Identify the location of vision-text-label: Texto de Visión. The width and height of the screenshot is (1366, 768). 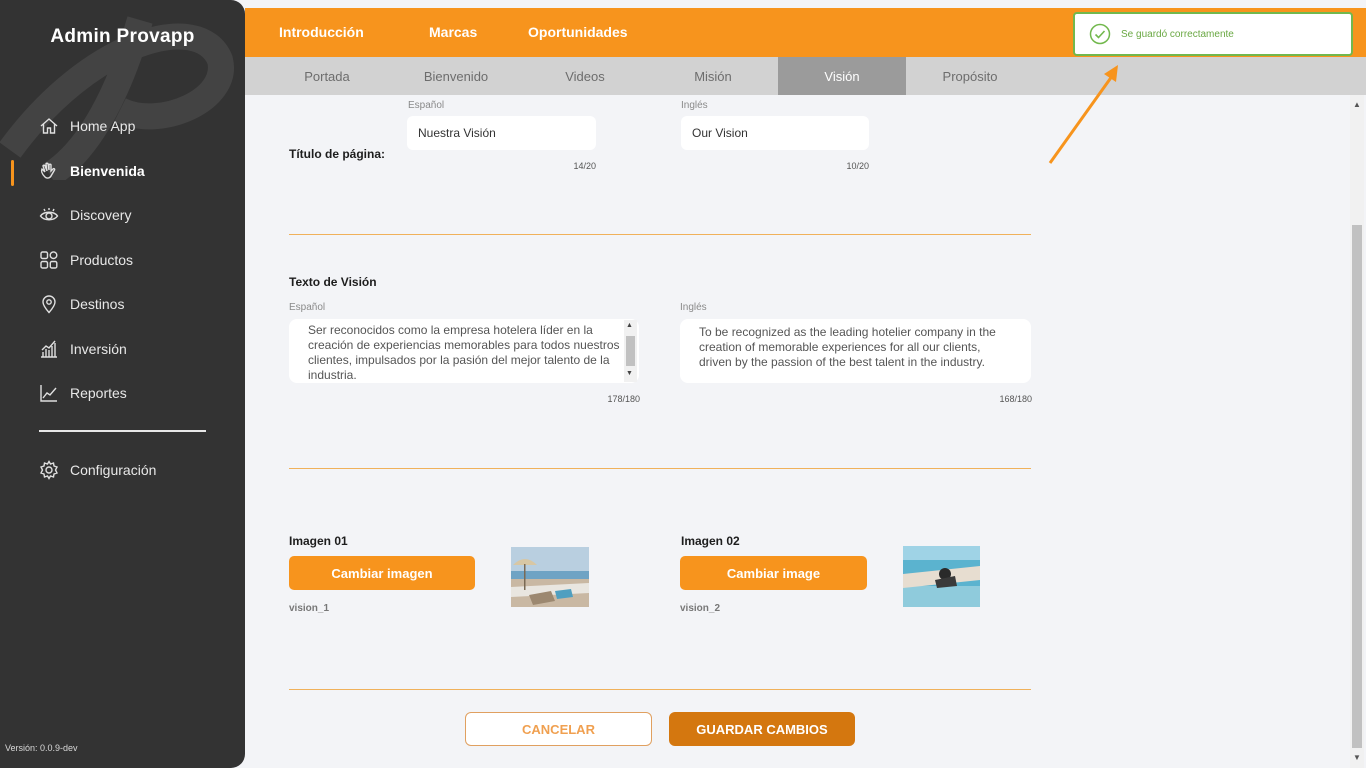
(333, 282).